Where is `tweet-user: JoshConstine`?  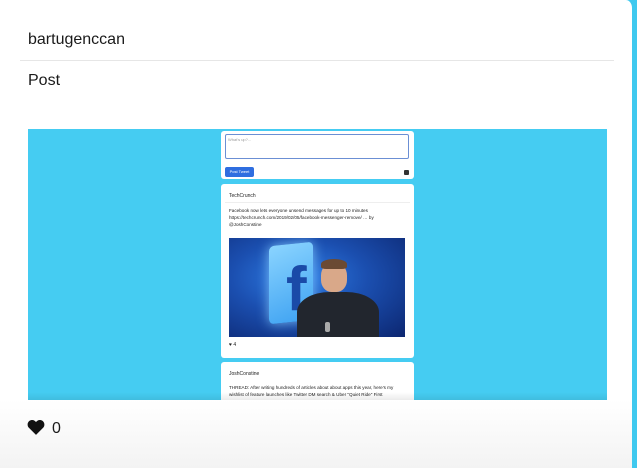 tweet-user: JoshConstine is located at coordinates (244, 374).